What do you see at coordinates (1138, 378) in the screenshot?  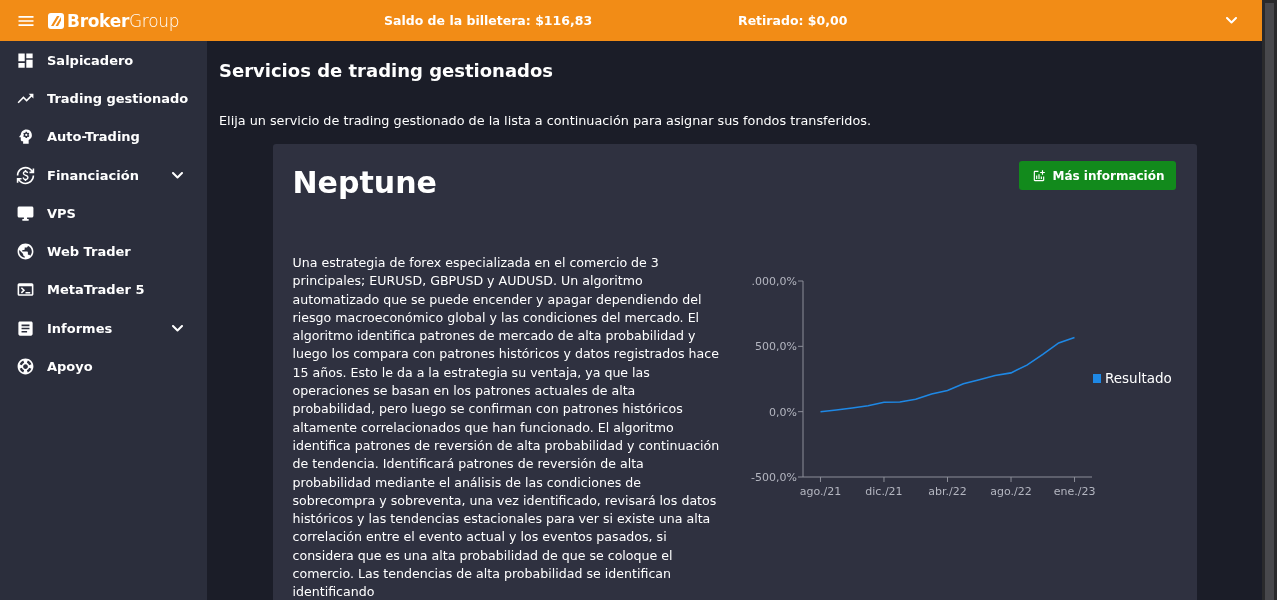 I see `legend-label: Resultado` at bounding box center [1138, 378].